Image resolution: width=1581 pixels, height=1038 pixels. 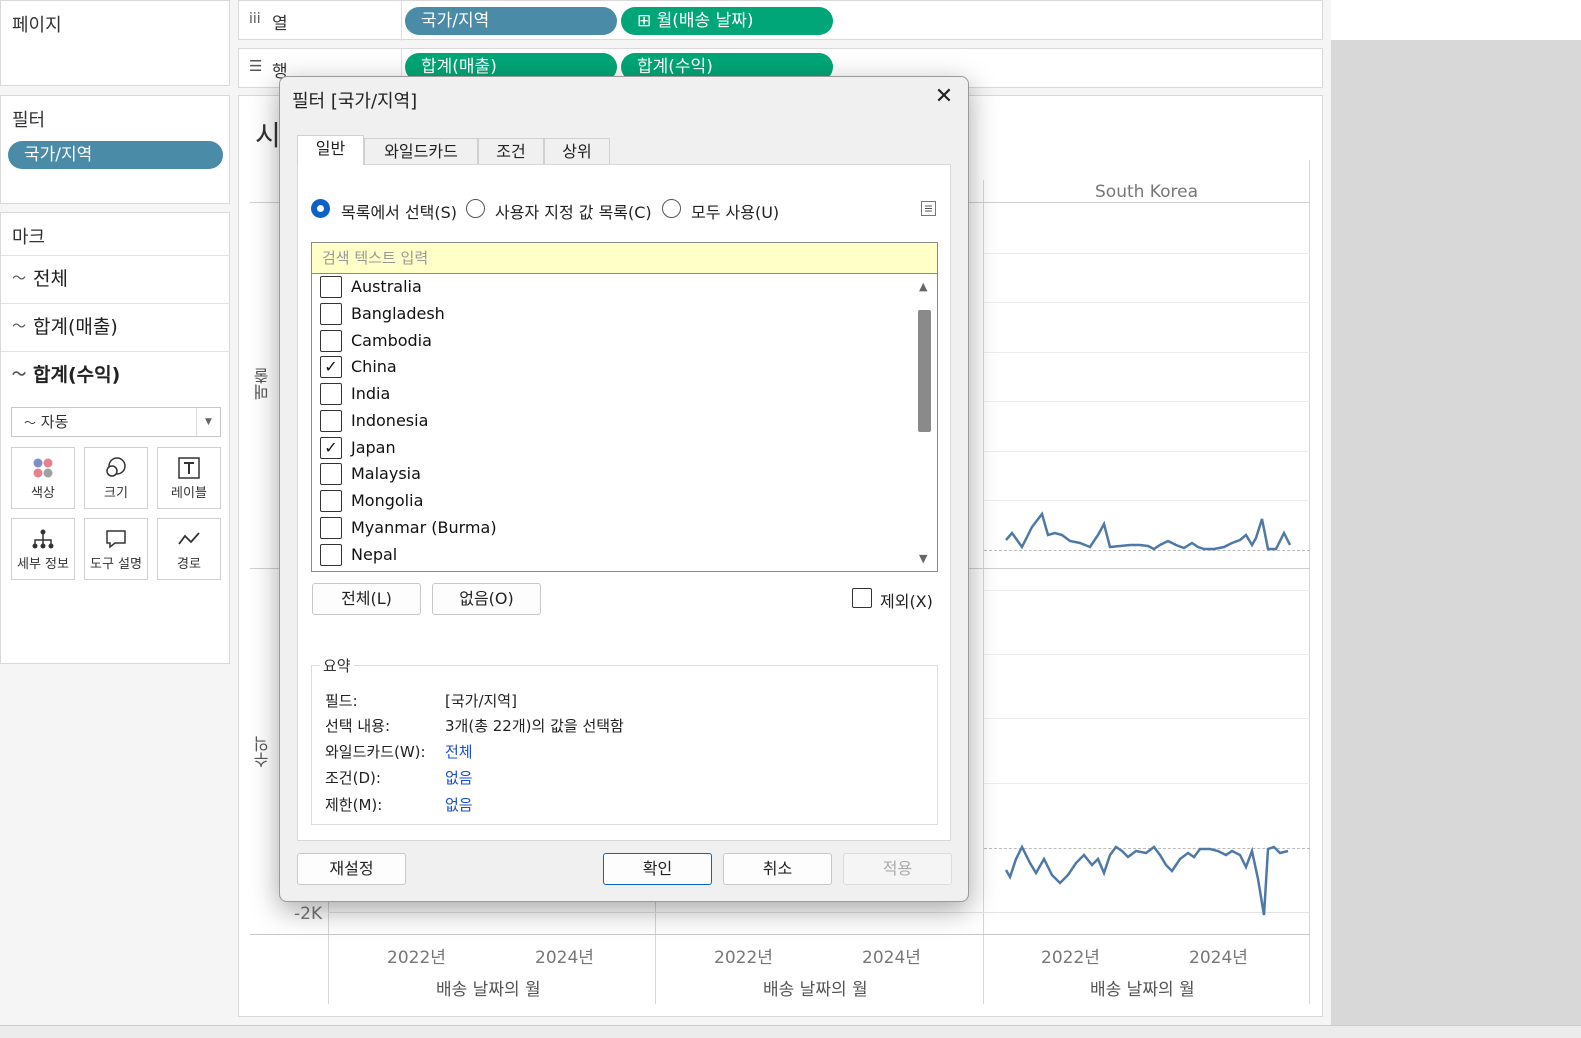 What do you see at coordinates (29, 120) in the screenshot?
I see `filters-title: 필터` at bounding box center [29, 120].